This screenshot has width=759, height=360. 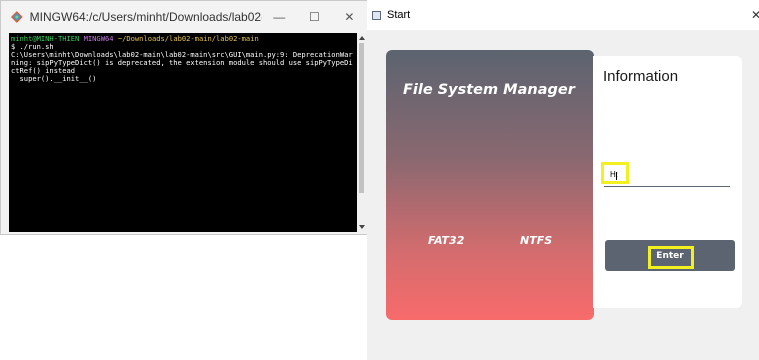 I want to click on scroll-down-icon, so click(x=362, y=227).